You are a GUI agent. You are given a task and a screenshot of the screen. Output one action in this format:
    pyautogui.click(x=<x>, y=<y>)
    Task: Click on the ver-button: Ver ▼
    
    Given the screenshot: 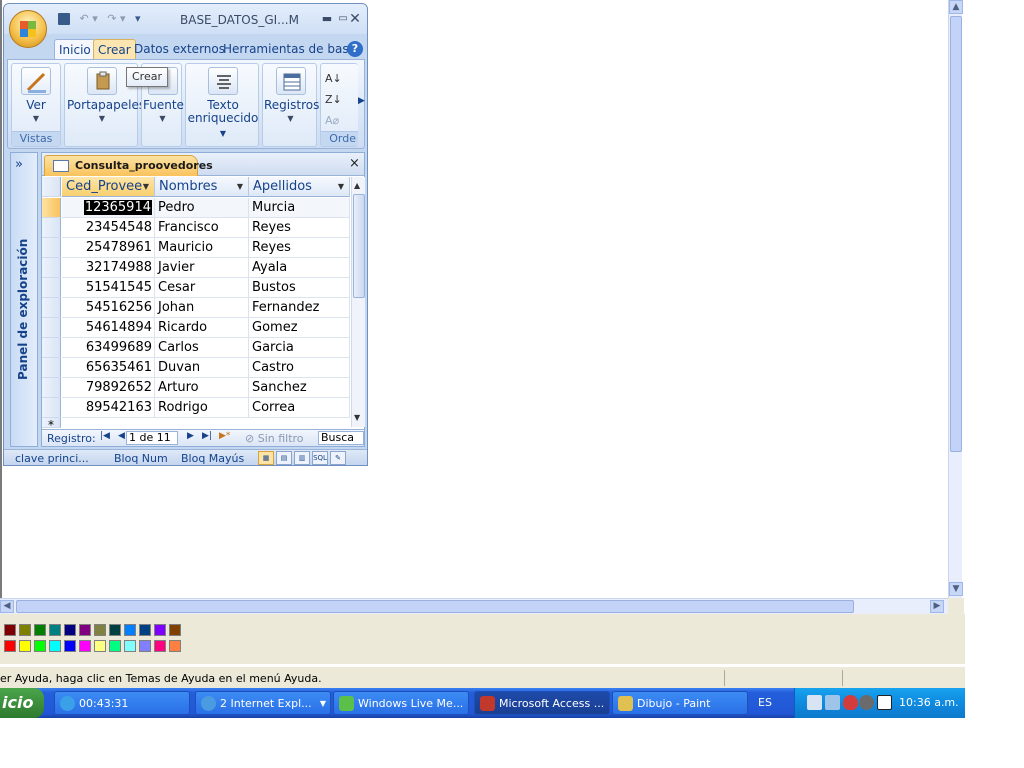 What is the action you would take?
    pyautogui.click(x=36, y=96)
    